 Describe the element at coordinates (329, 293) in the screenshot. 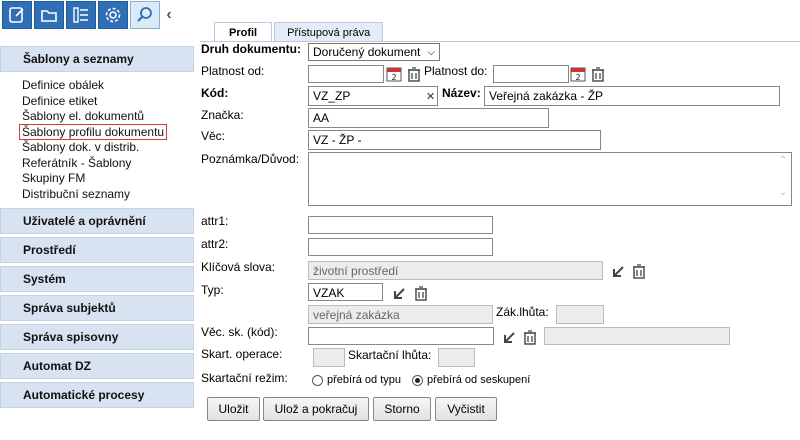

I see `typ-value: VZAK` at that location.